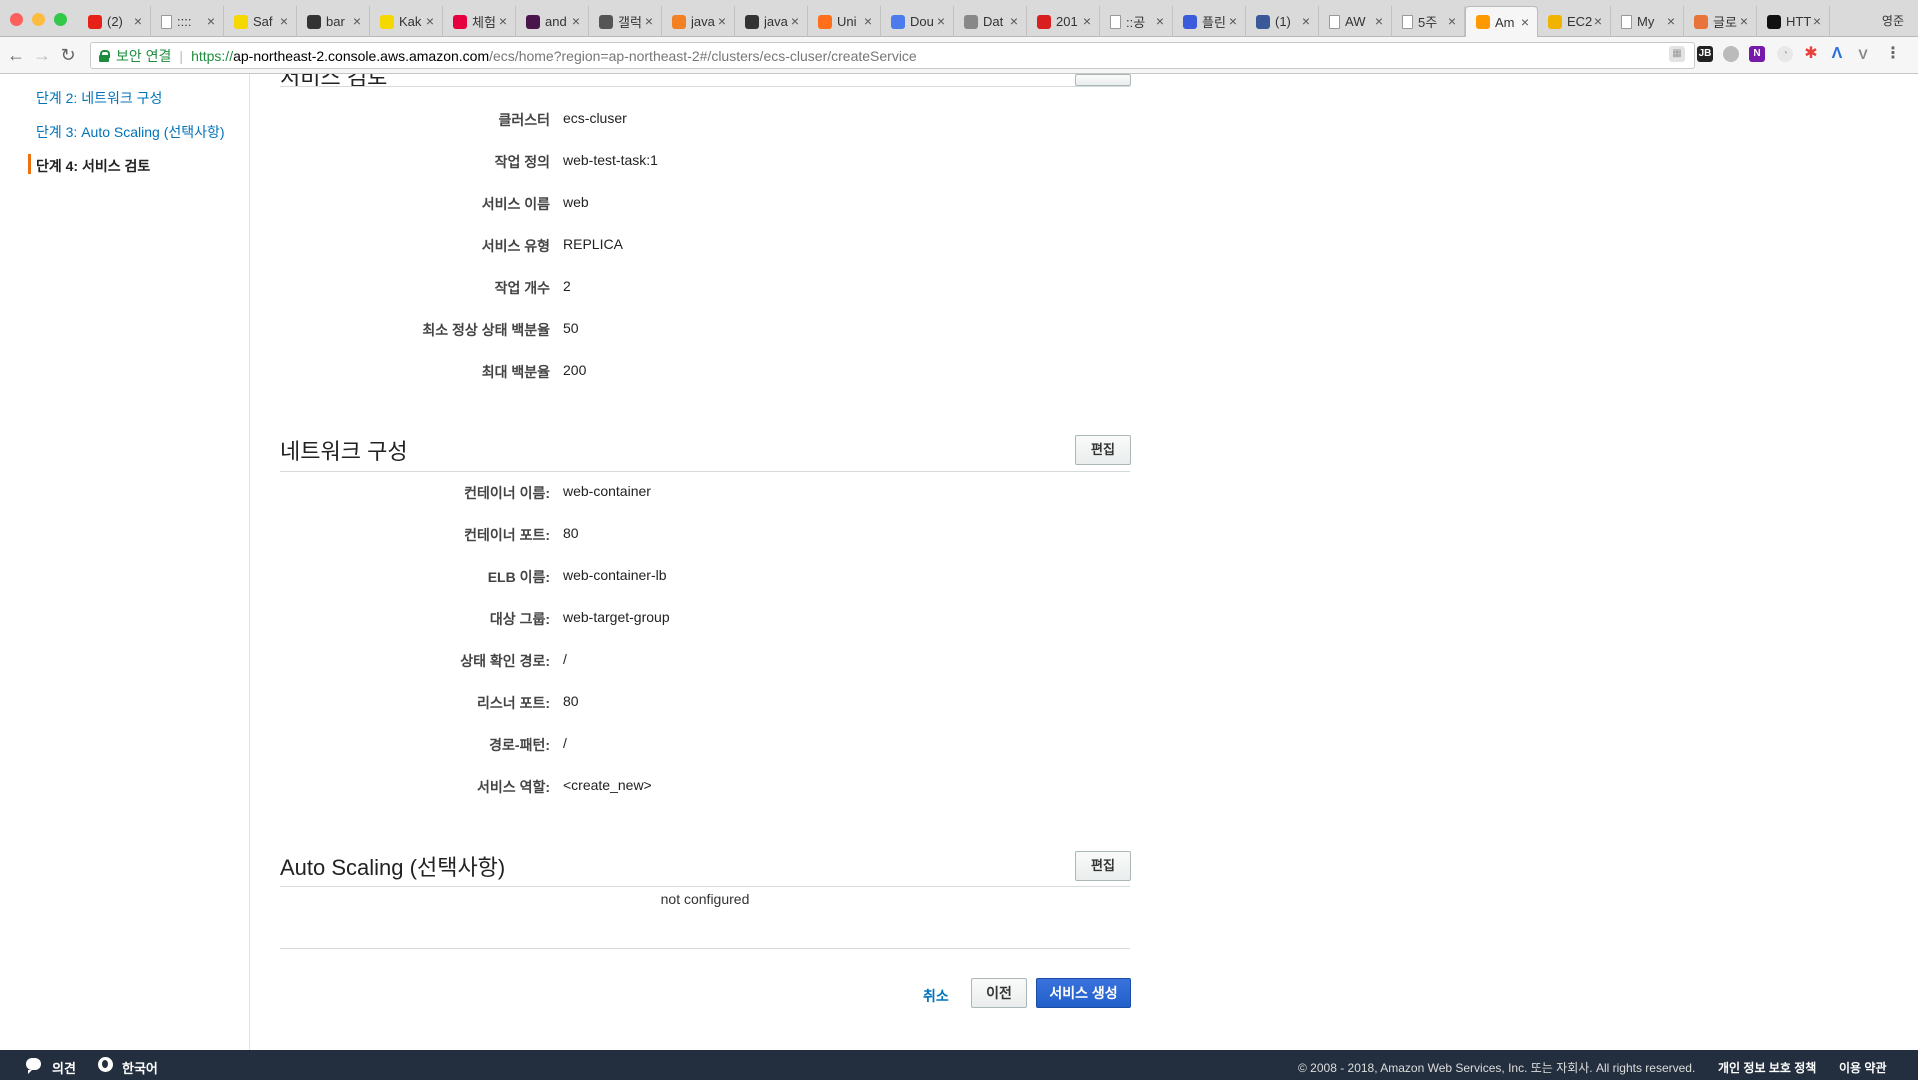 The height and width of the screenshot is (1080, 1918). What do you see at coordinates (68, 55) in the screenshot?
I see `reload-icon: ↻` at bounding box center [68, 55].